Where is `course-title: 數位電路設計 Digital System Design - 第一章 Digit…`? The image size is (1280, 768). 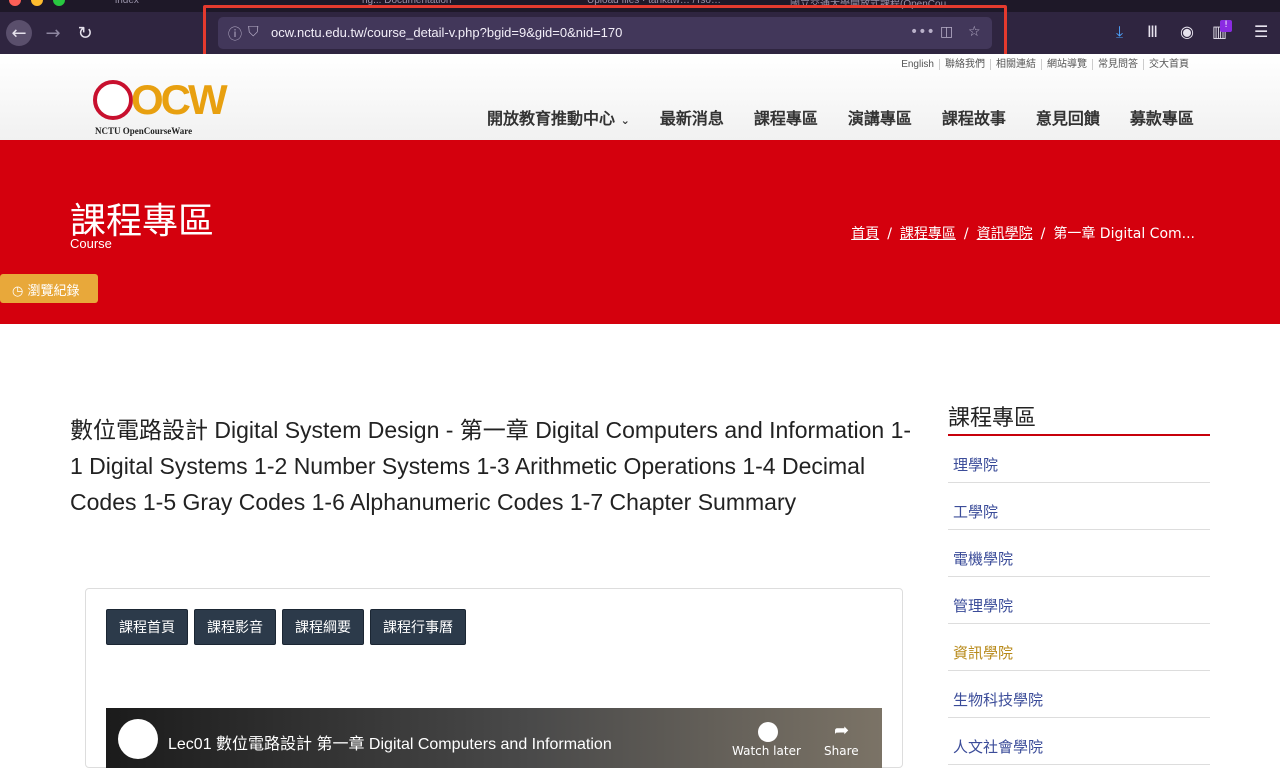 course-title: 數位電路設計 Digital System Design - 第一章 Digit… is located at coordinates (491, 466).